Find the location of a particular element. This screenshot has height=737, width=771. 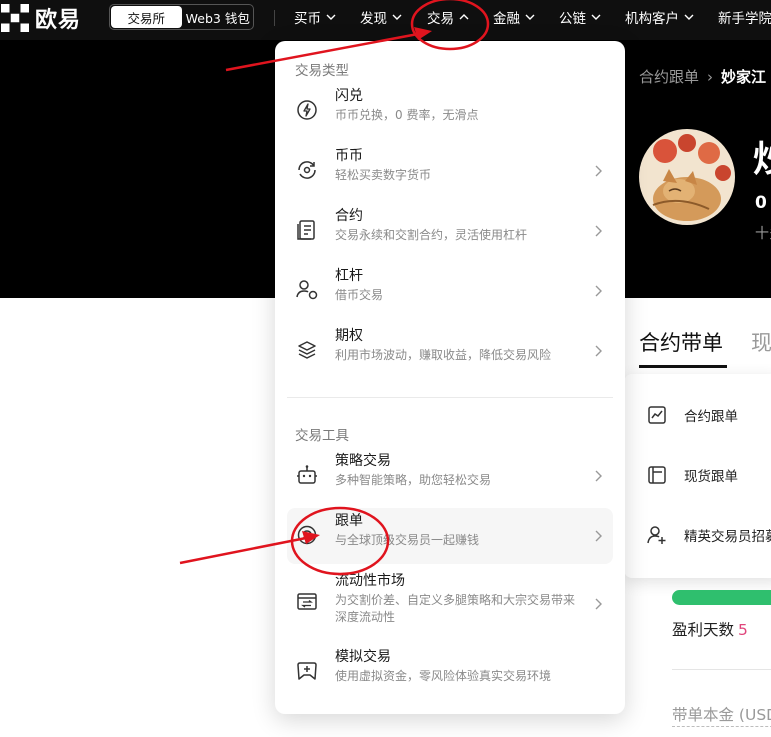

okx-logo: 欧易 is located at coordinates (41, 18).